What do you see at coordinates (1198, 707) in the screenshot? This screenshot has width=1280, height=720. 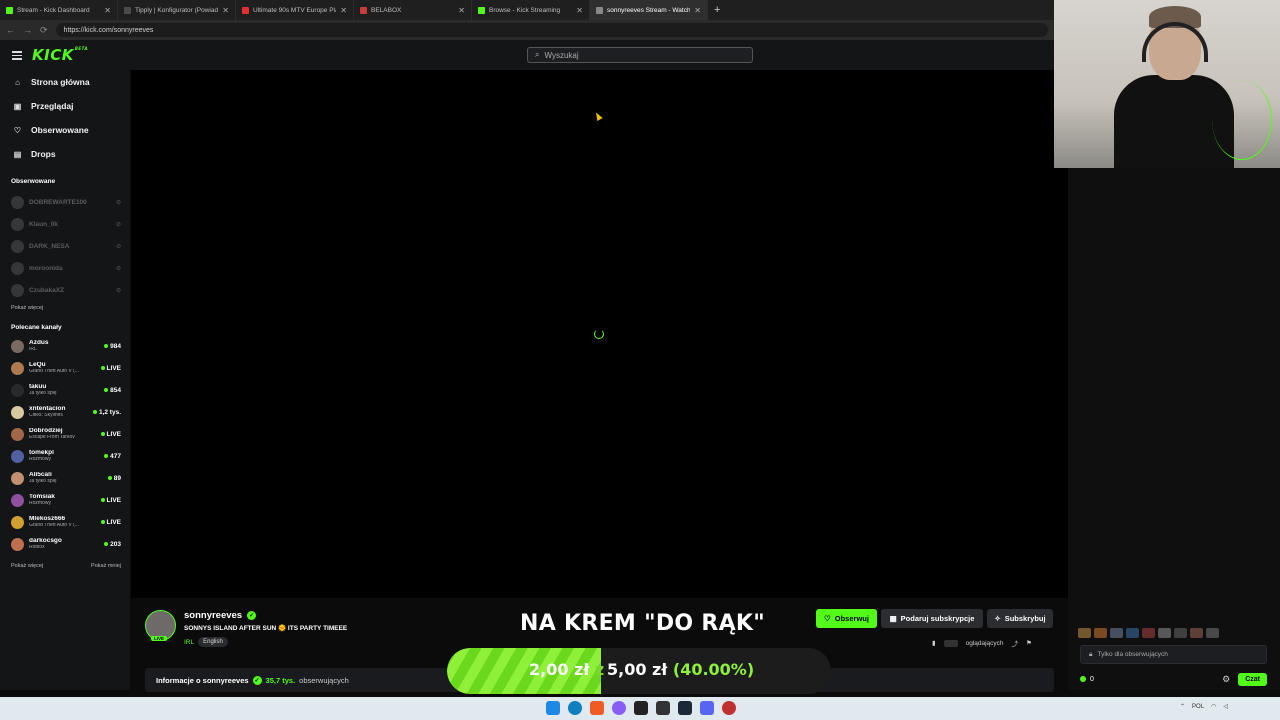 I see `tray-lang: POL` at bounding box center [1198, 707].